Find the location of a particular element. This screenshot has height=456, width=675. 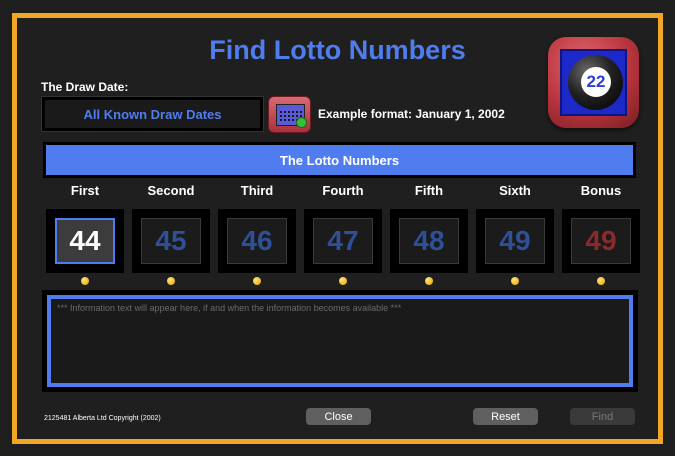

number-column-bonus: Bonus 49 is located at coordinates (601, 234).